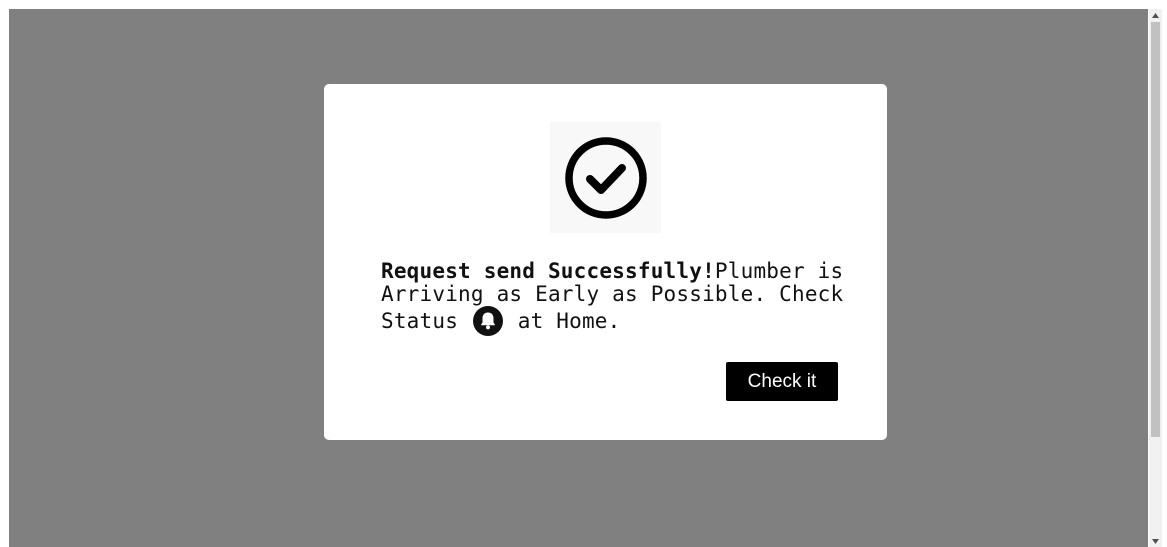  Describe the element at coordinates (782, 381) in the screenshot. I see `check-it-button: Check it` at that location.